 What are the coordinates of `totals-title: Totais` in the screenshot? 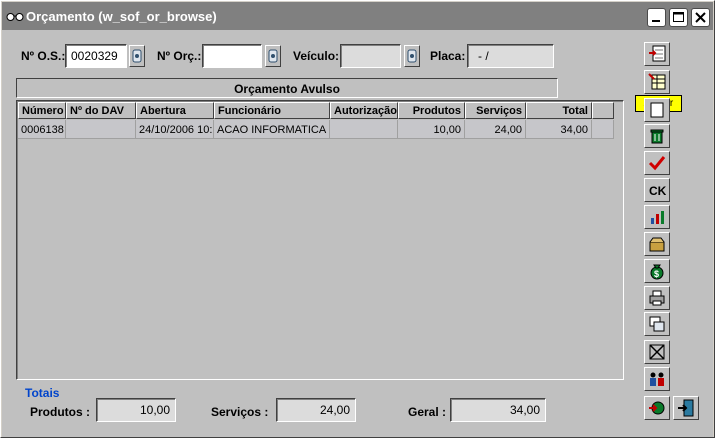 It's located at (42, 393).